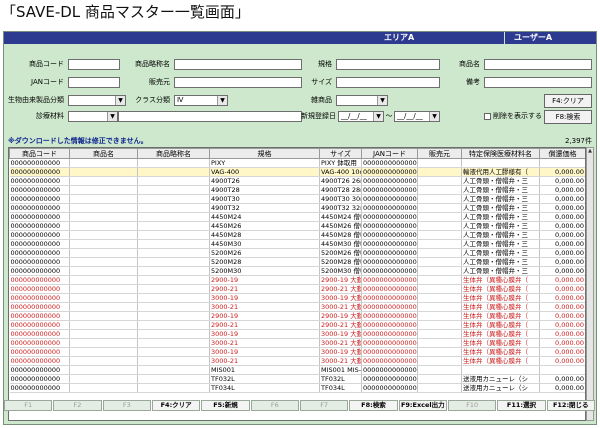 Image resolution: width=600 pixels, height=428 pixels. I want to click on grid-scrollbar: ▲, so click(590, 284).